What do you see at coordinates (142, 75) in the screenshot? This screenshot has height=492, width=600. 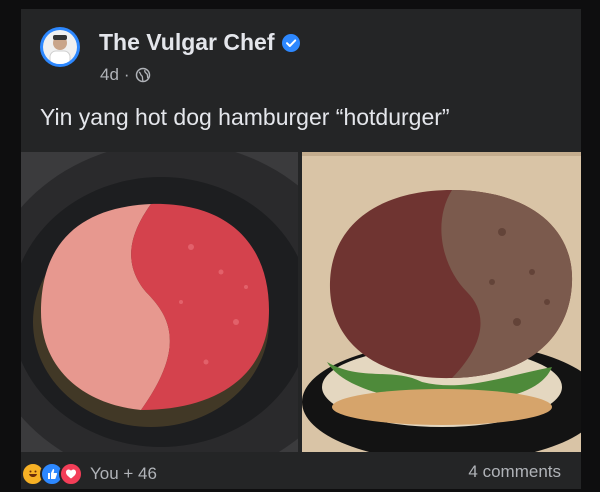 I see `globe-icon` at bounding box center [142, 75].